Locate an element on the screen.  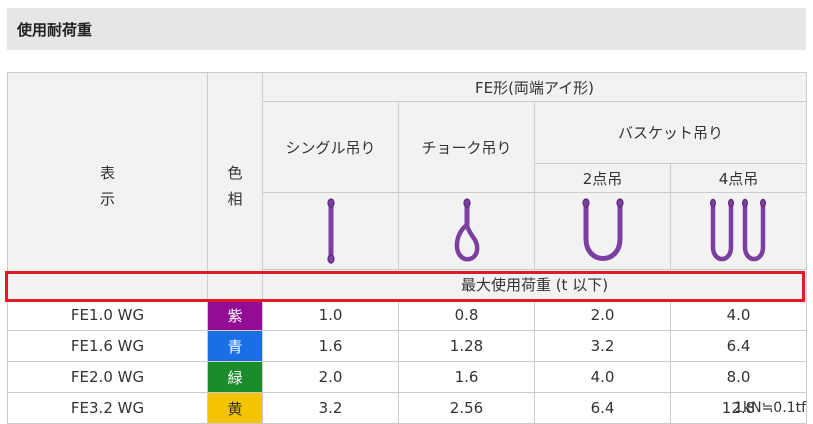
four-point-load-cell: 4.0 is located at coordinates (738, 315).